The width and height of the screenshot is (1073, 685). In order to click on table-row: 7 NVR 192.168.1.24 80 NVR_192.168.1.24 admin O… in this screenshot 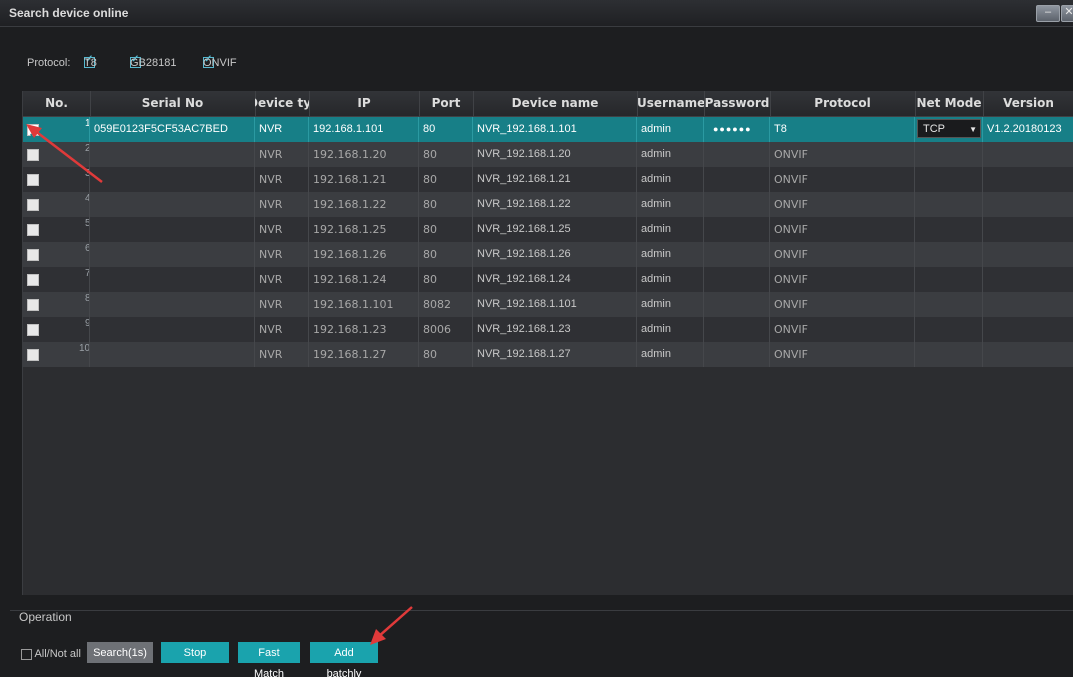, I will do `click(548, 279)`.